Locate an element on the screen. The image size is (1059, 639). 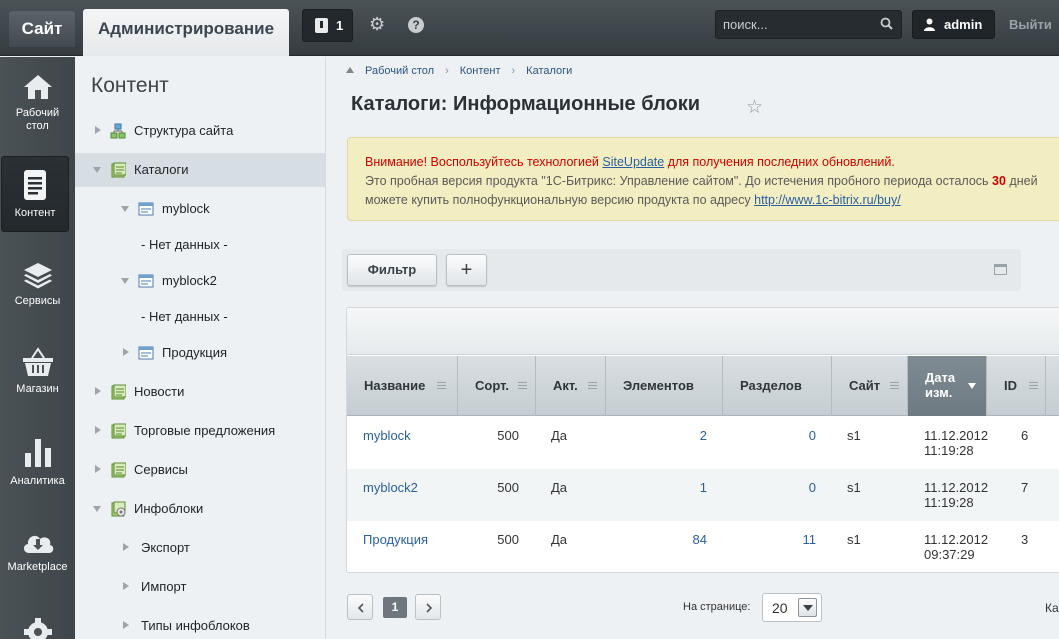
tab-site: Сайт is located at coordinates (42, 29).